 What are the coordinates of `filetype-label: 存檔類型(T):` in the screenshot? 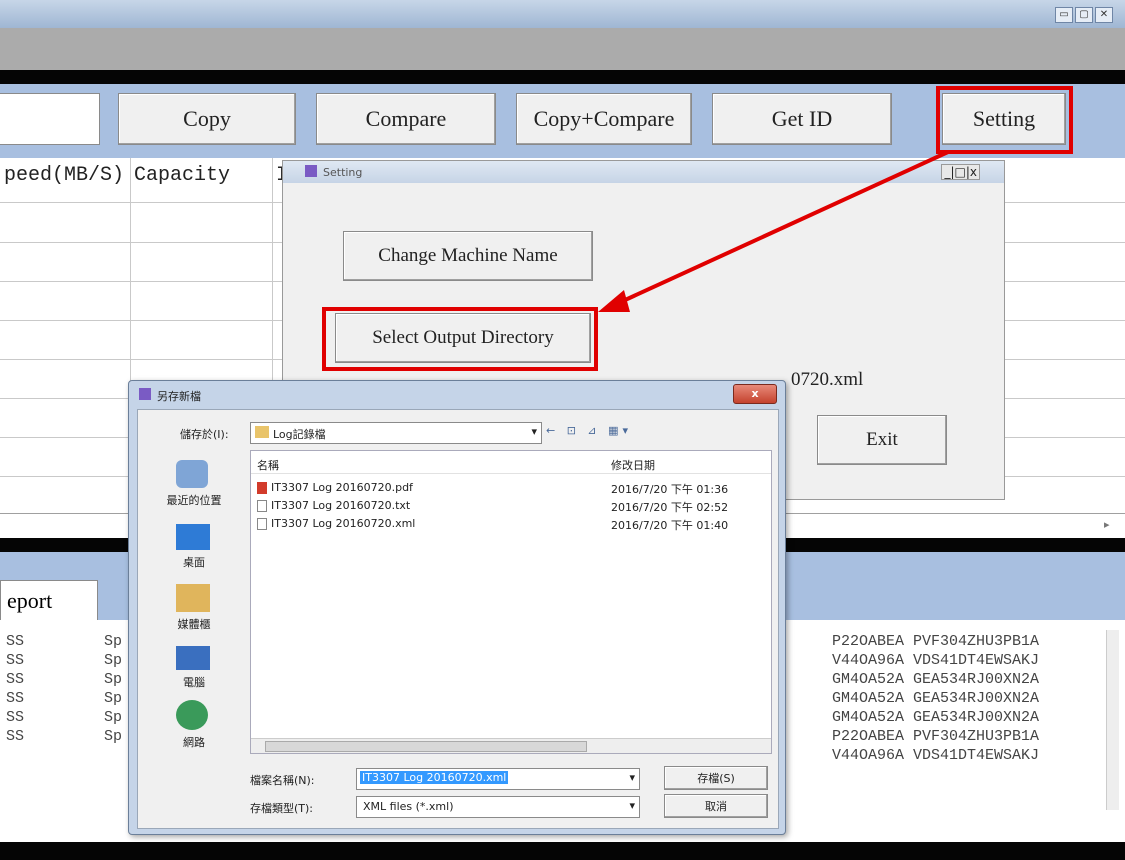 It's located at (282, 808).